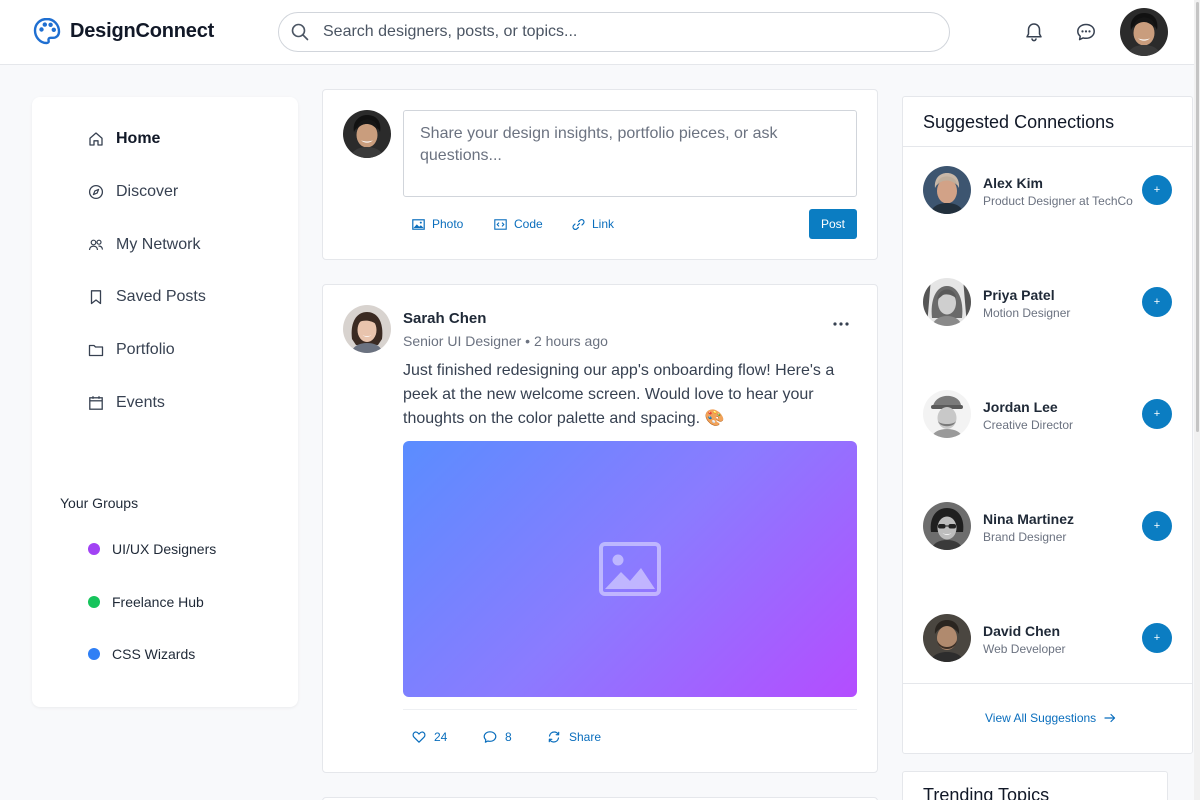  Describe the element at coordinates (603, 224) in the screenshot. I see `add-link-label: Link` at that location.